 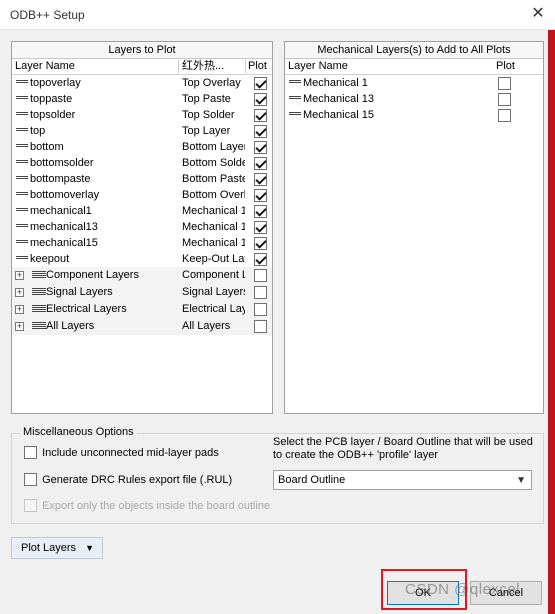 I want to click on close-icon: ✕, so click(x=538, y=14).